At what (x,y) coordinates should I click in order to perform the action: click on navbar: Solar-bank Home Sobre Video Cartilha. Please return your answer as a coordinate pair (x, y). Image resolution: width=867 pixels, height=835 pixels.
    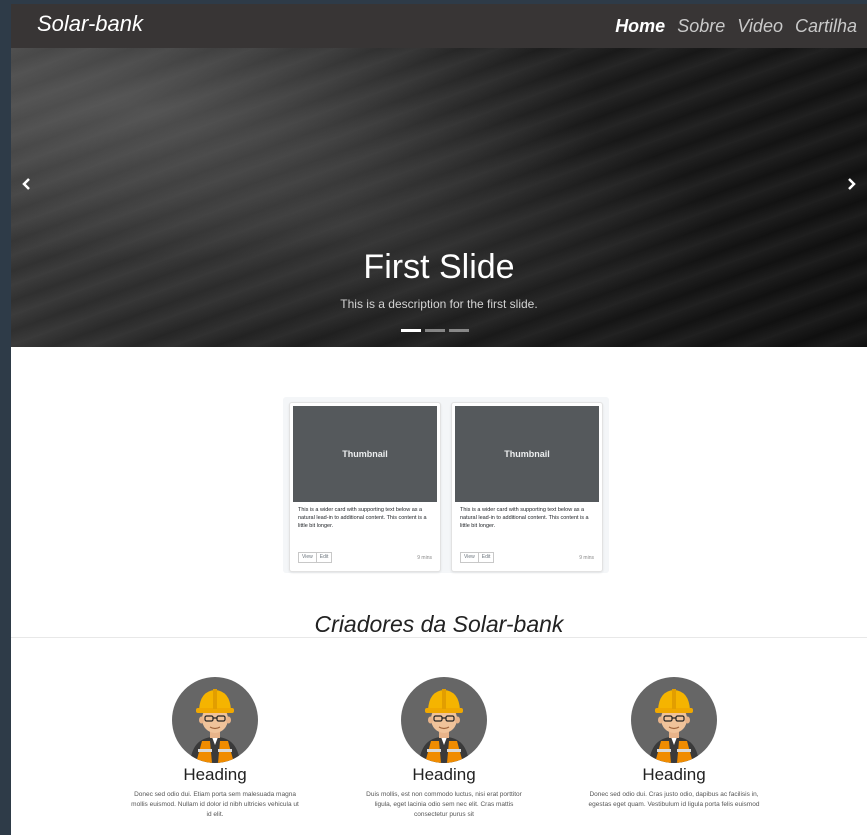
    Looking at the image, I should click on (439, 26).